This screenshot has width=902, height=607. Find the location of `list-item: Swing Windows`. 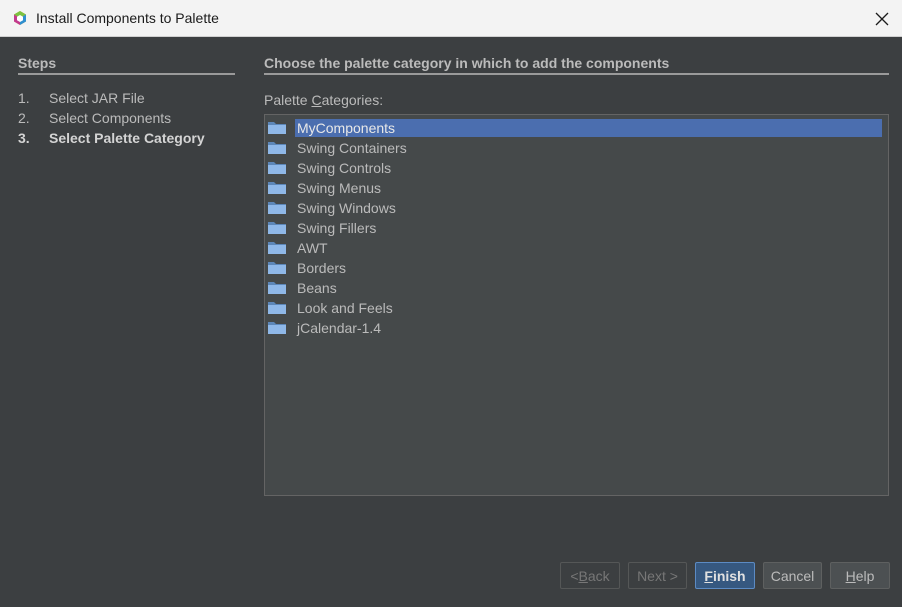

list-item: Swing Windows is located at coordinates (576, 207).